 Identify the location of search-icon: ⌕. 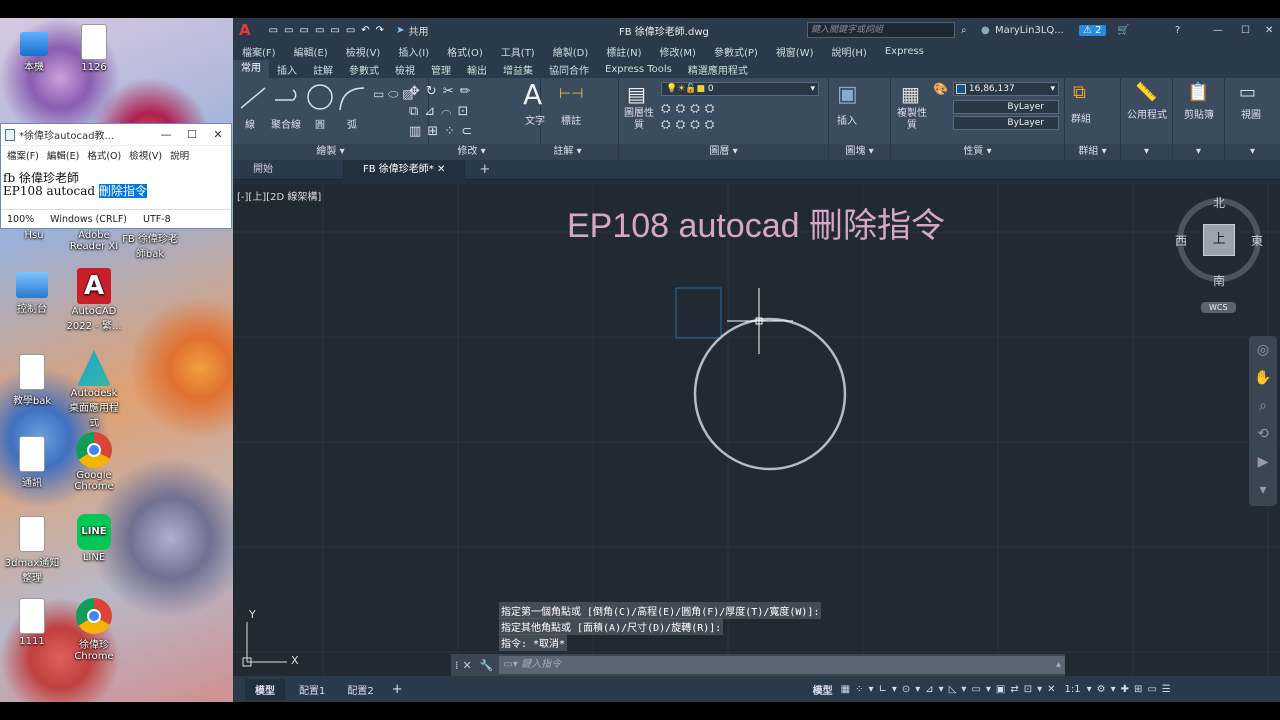
(964, 30).